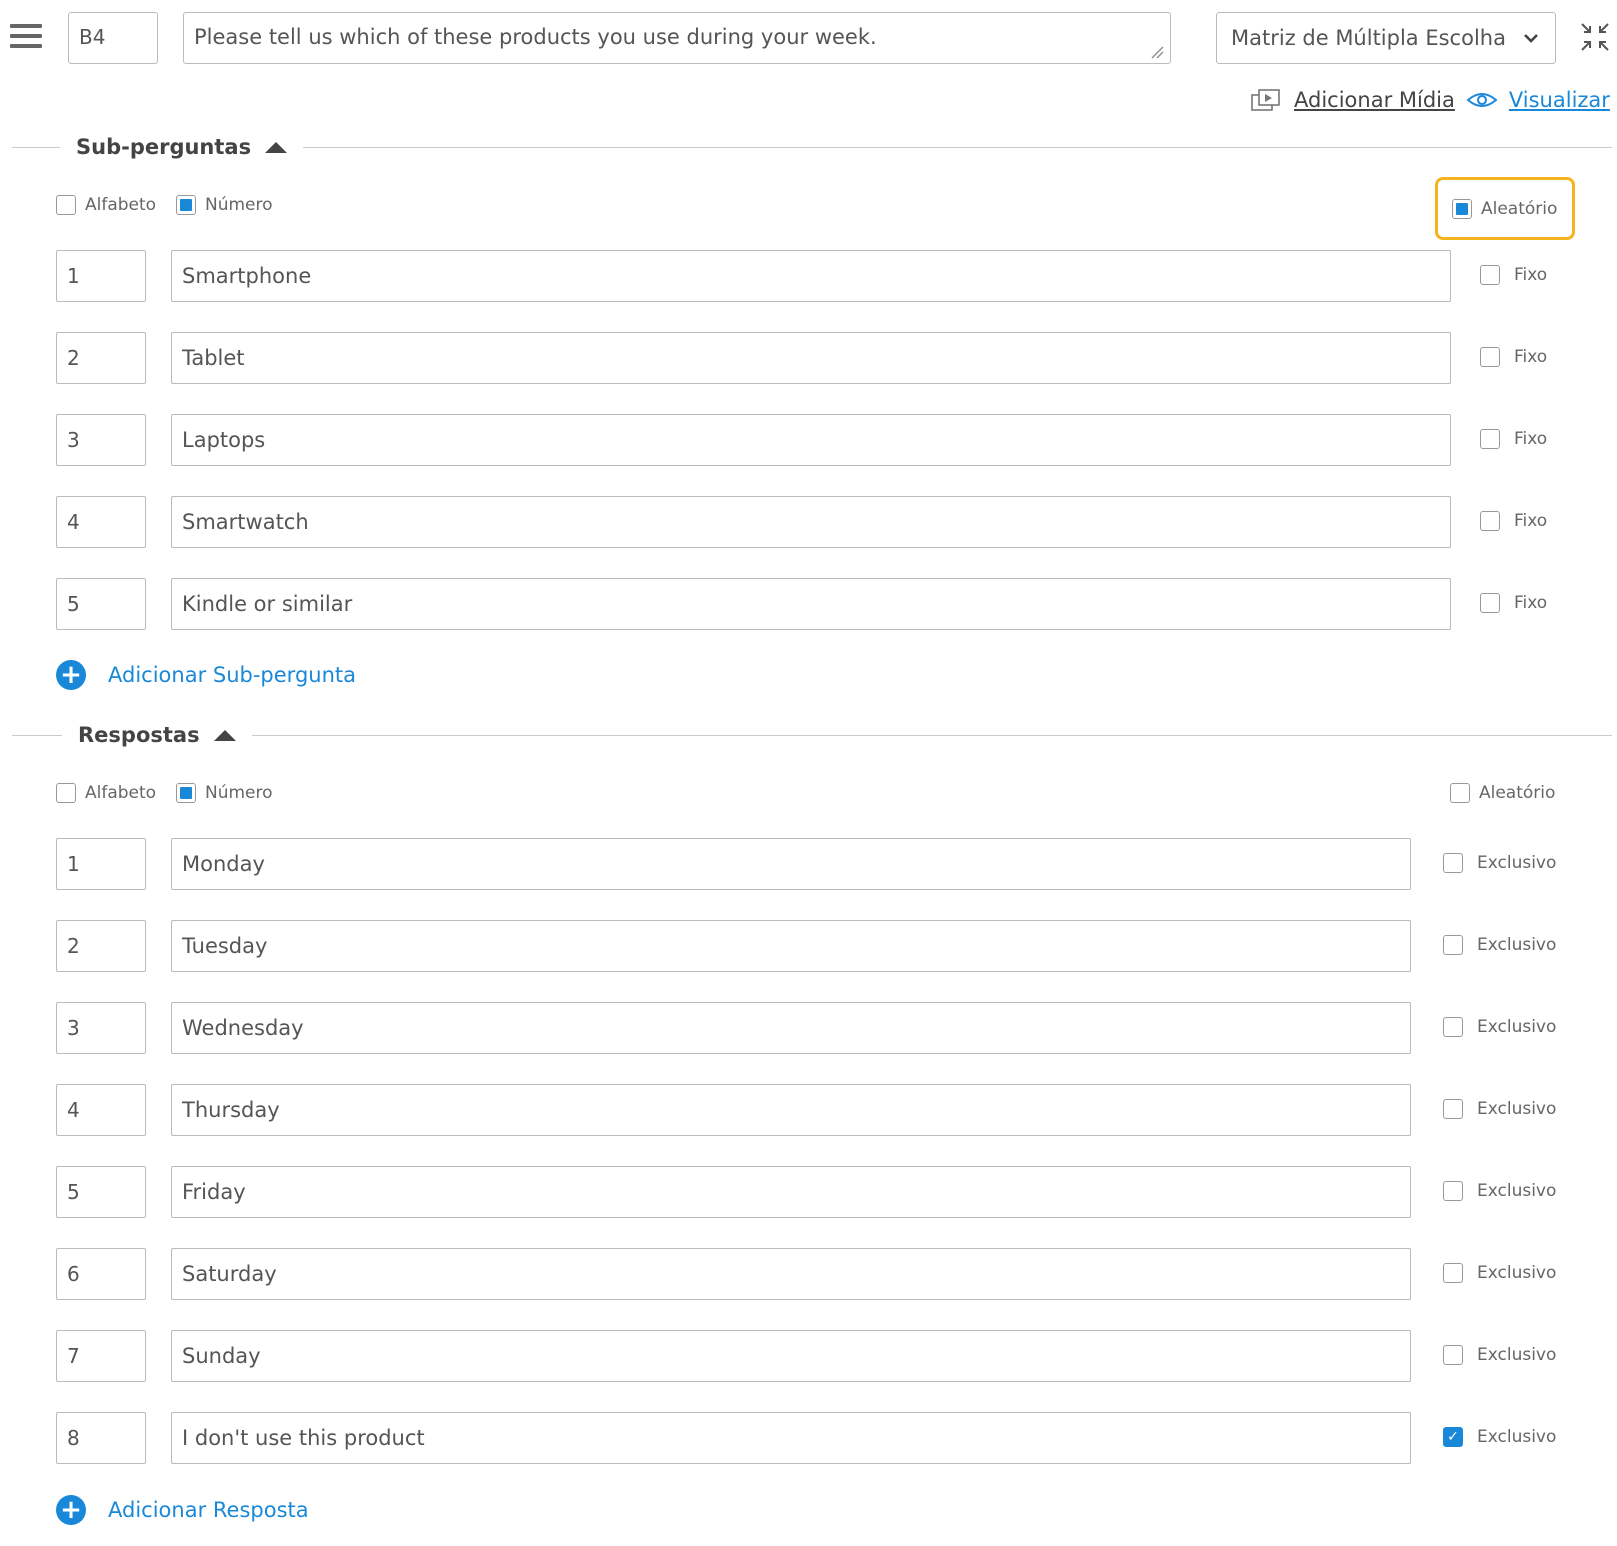 The height and width of the screenshot is (1546, 1617). Describe the element at coordinates (1531, 38) in the screenshot. I see `chevron-down-icon` at that location.